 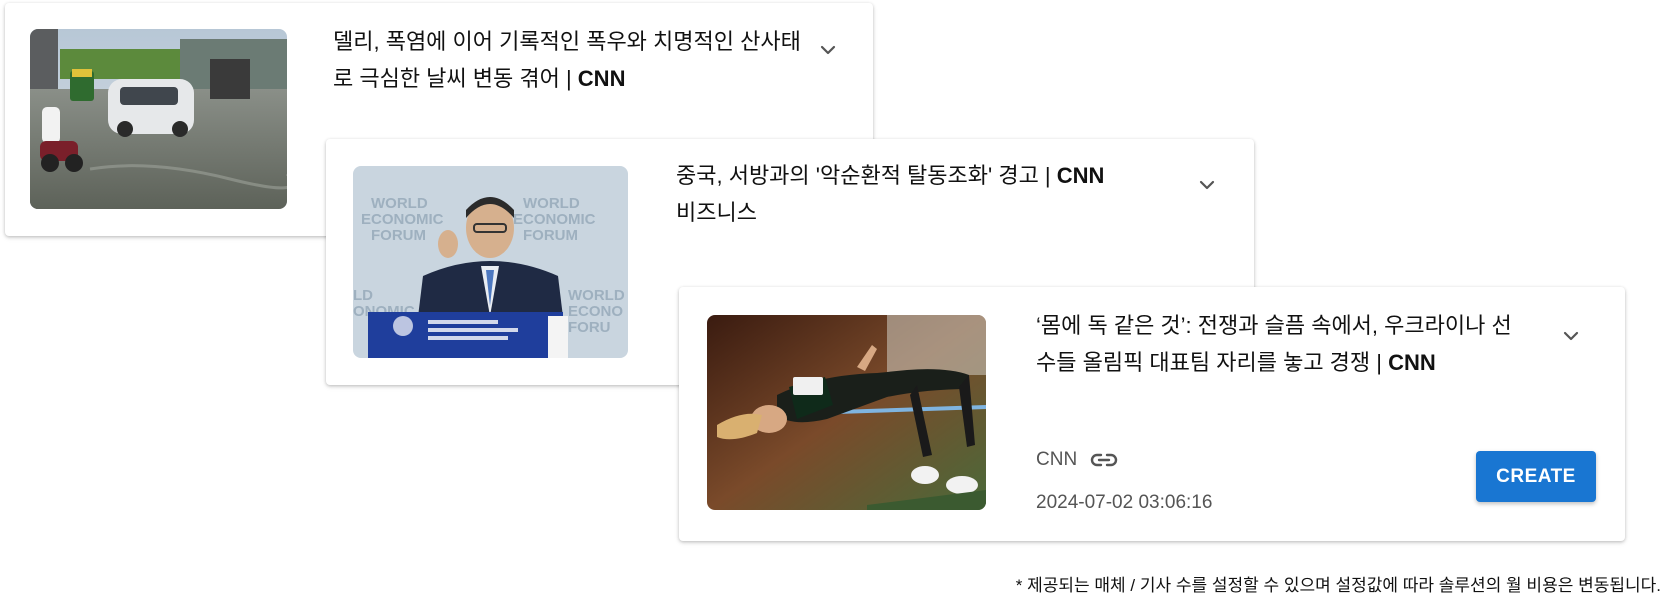 I want to click on article-thumbnail-high-jump, so click(x=846, y=412).